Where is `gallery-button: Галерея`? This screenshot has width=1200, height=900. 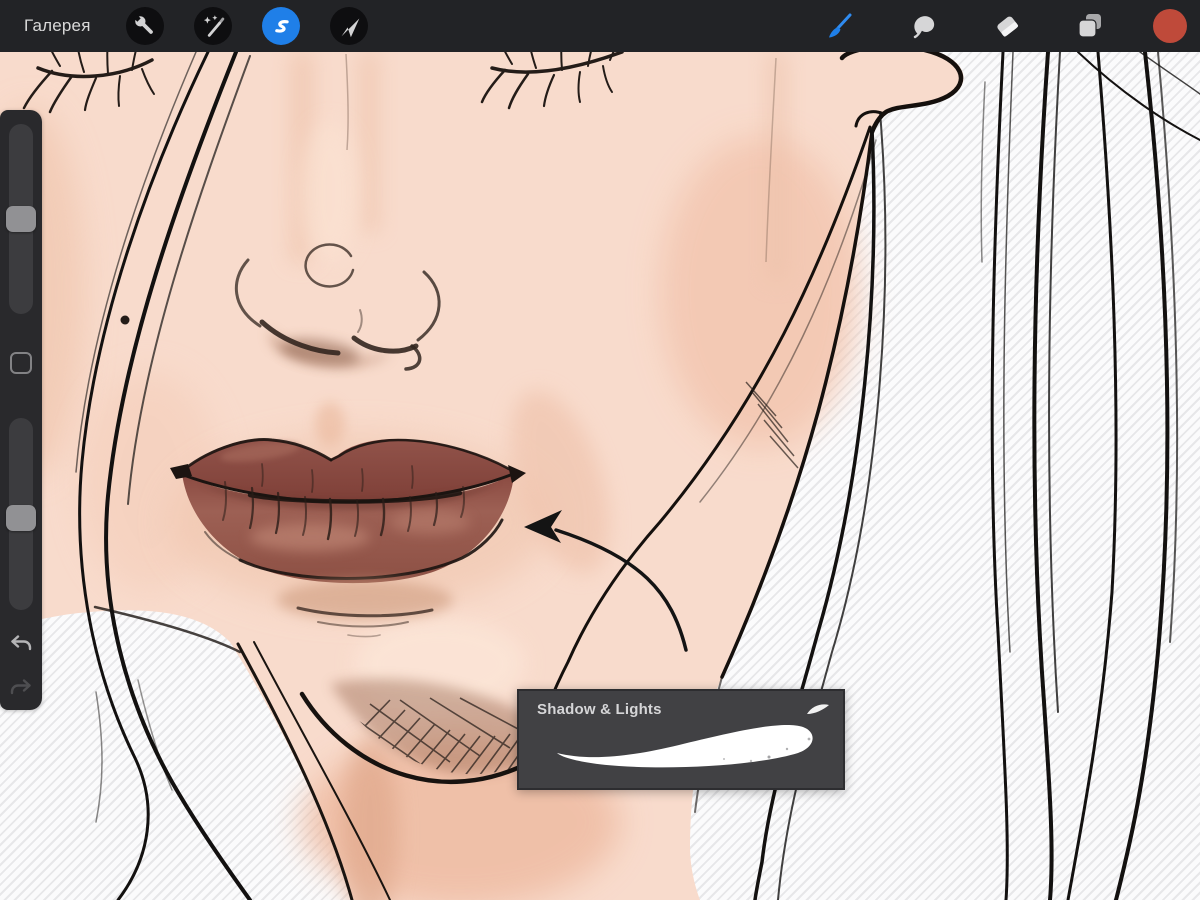 gallery-button: Галерея is located at coordinates (57, 26).